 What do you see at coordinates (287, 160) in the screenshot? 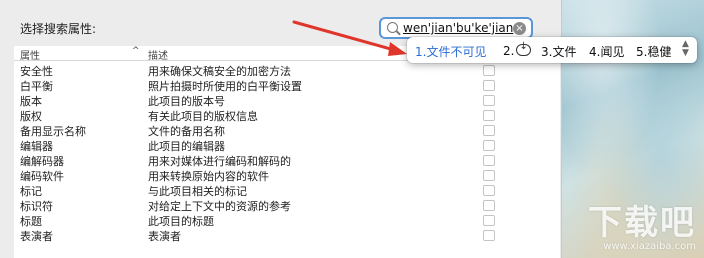
I see `table-row: 编解码器 用来对媒体进行编码和解码的` at bounding box center [287, 160].